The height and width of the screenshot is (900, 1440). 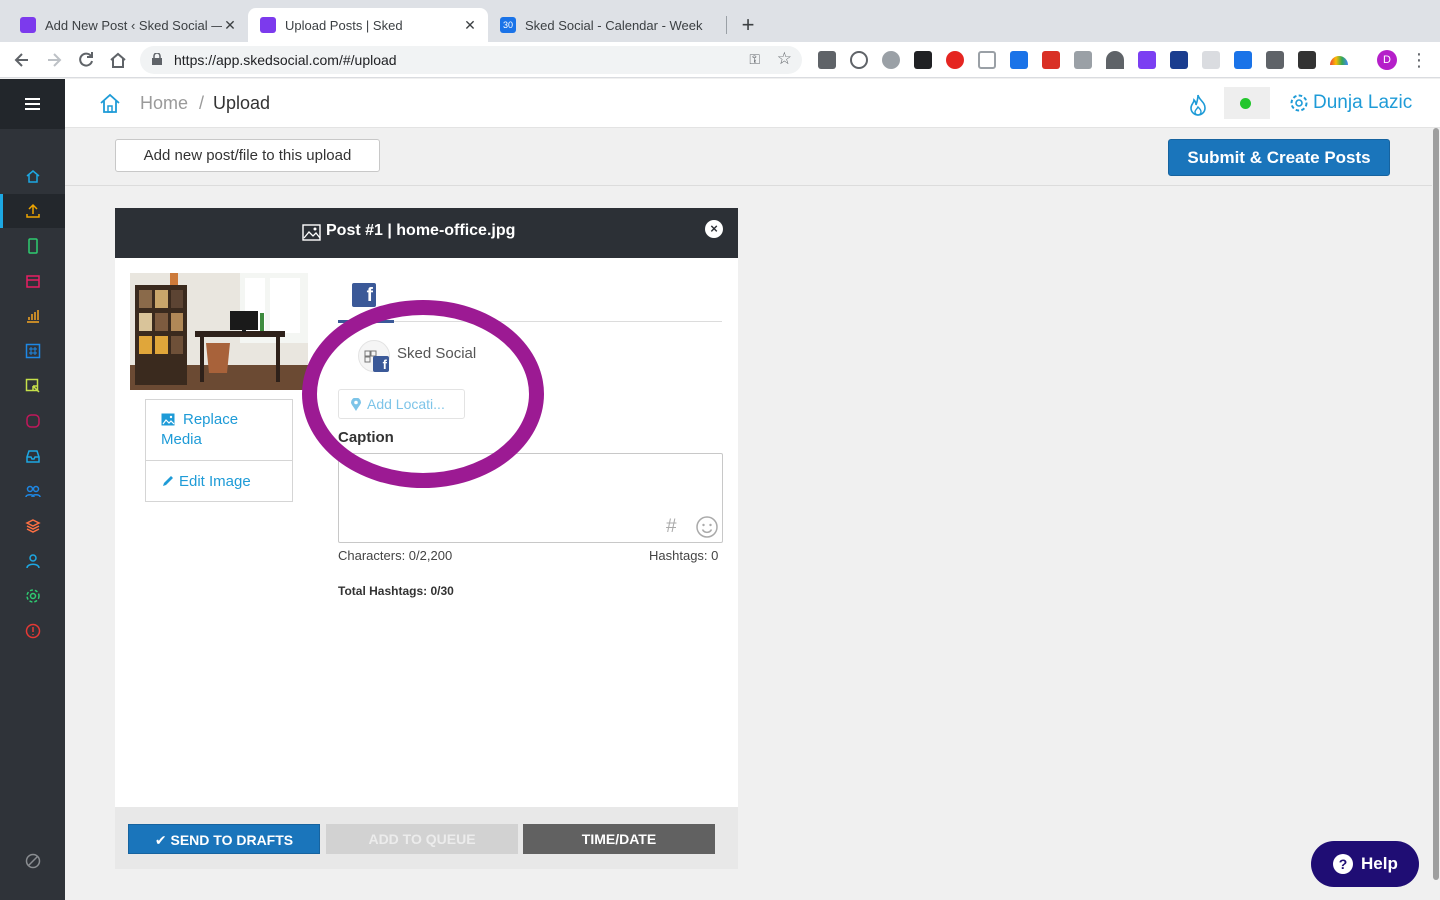 I want to click on profile-avatar: D, so click(x=1387, y=60).